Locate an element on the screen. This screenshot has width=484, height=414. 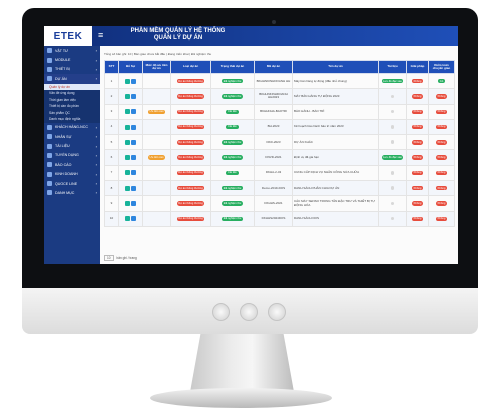
sidebar-item-label: THIẾT BỊ is located at coordinates (62, 69).